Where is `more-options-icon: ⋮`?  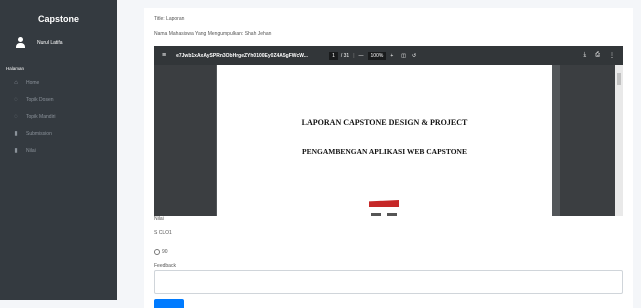
more-options-icon: ⋮ is located at coordinates (612, 55).